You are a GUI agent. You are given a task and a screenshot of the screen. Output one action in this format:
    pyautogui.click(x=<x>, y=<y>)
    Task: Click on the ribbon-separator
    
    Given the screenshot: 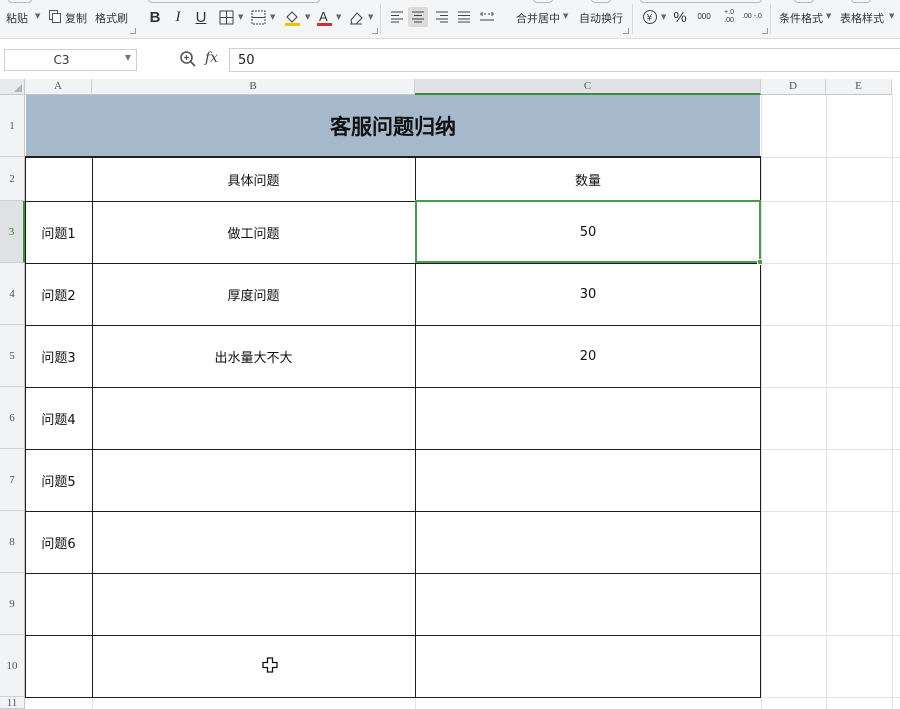 What is the action you would take?
    pyautogui.click(x=632, y=19)
    